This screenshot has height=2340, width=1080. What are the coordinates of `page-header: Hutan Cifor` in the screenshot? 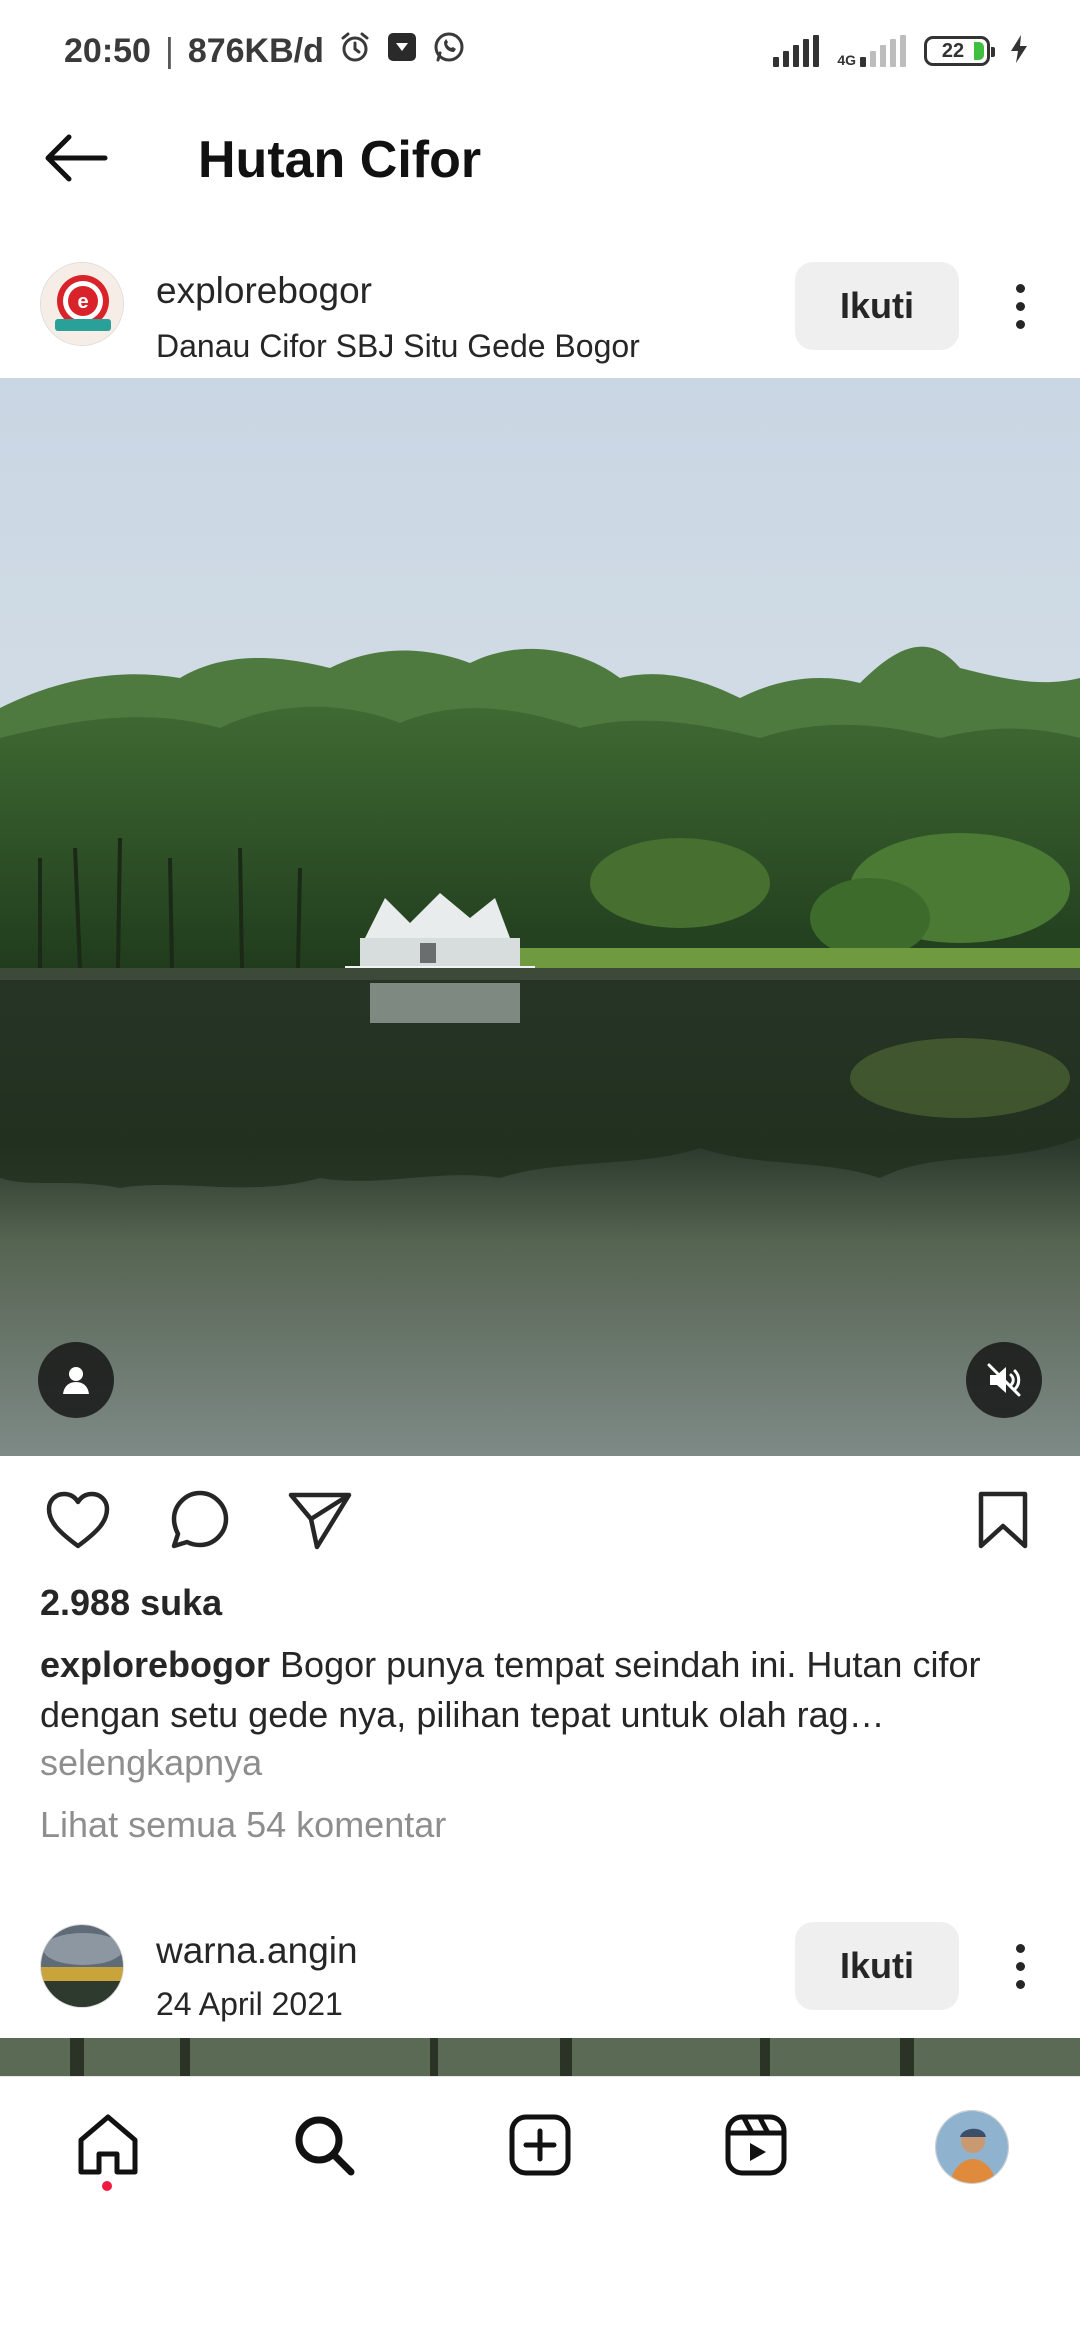 It's located at (540, 160).